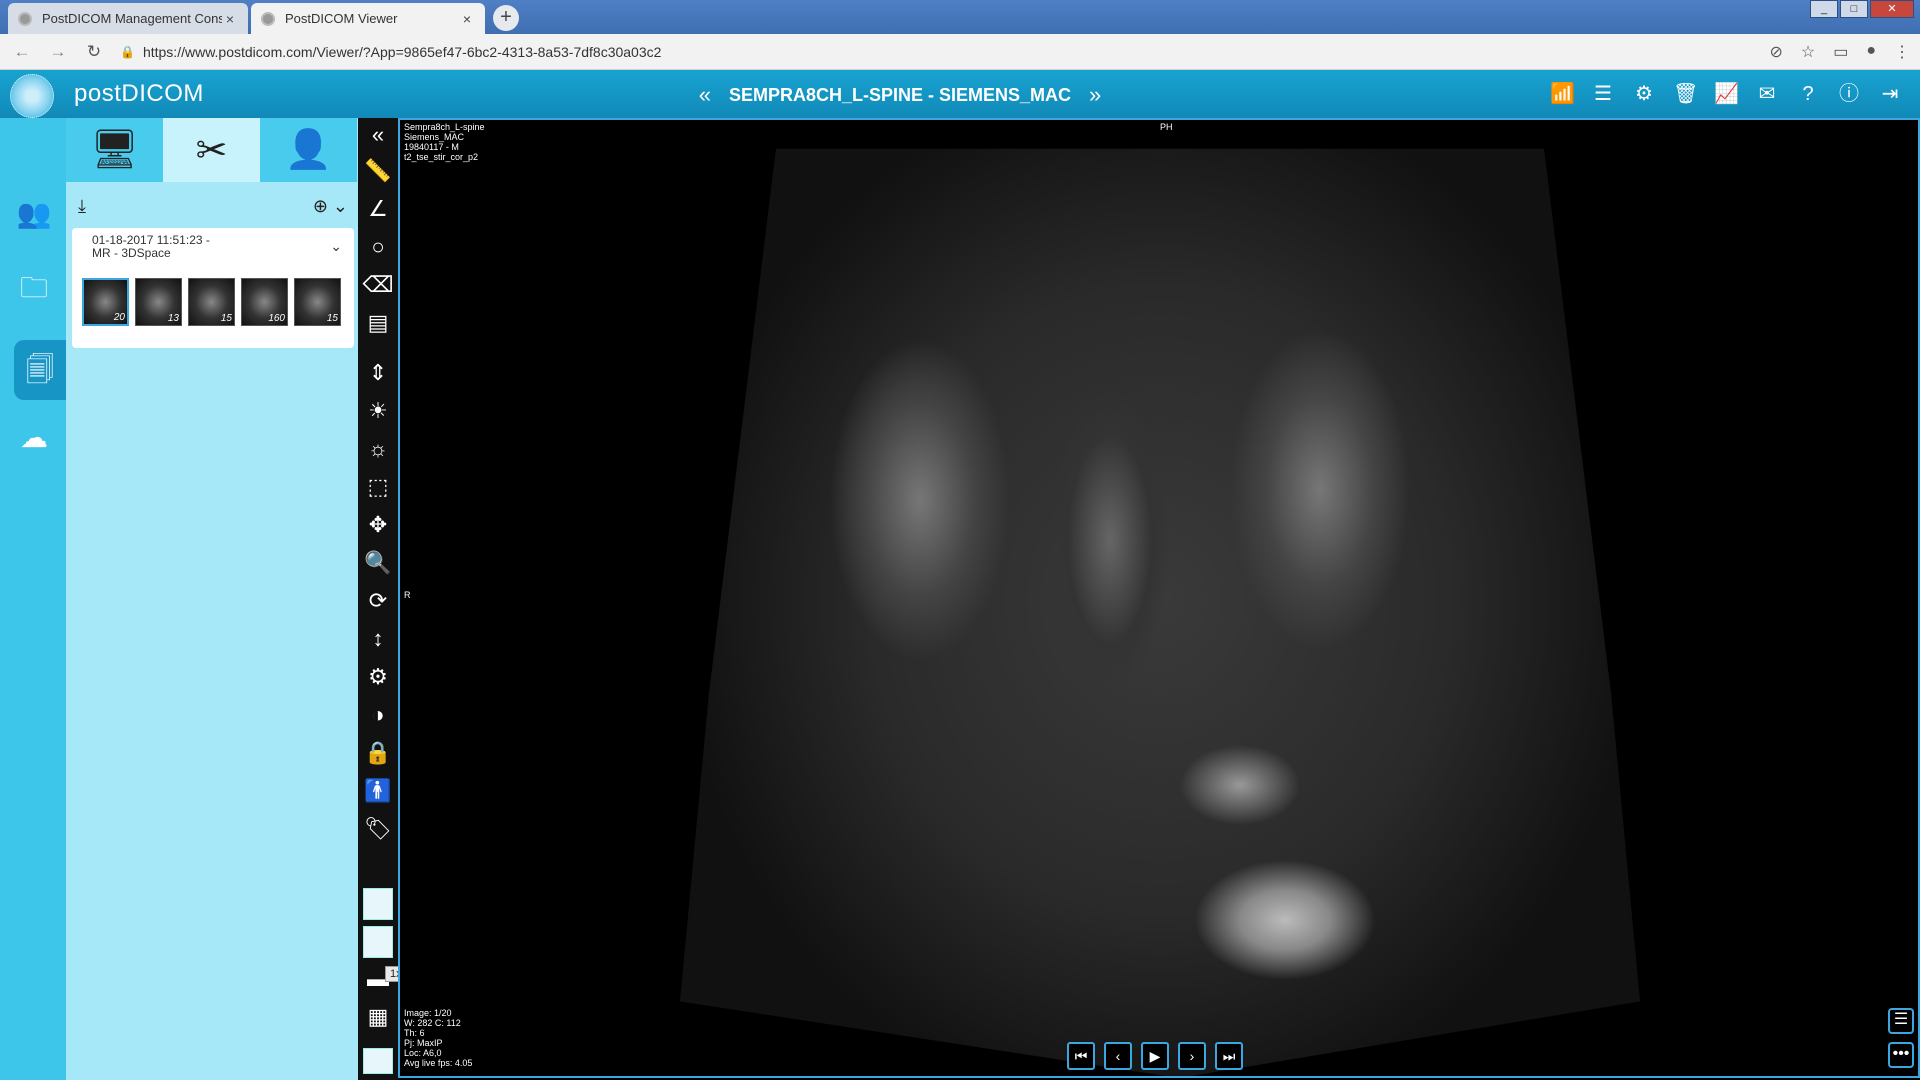 The height and width of the screenshot is (1080, 1920). I want to click on left-navigation: 👥 🗀 🗐 ☁, so click(33, 599).